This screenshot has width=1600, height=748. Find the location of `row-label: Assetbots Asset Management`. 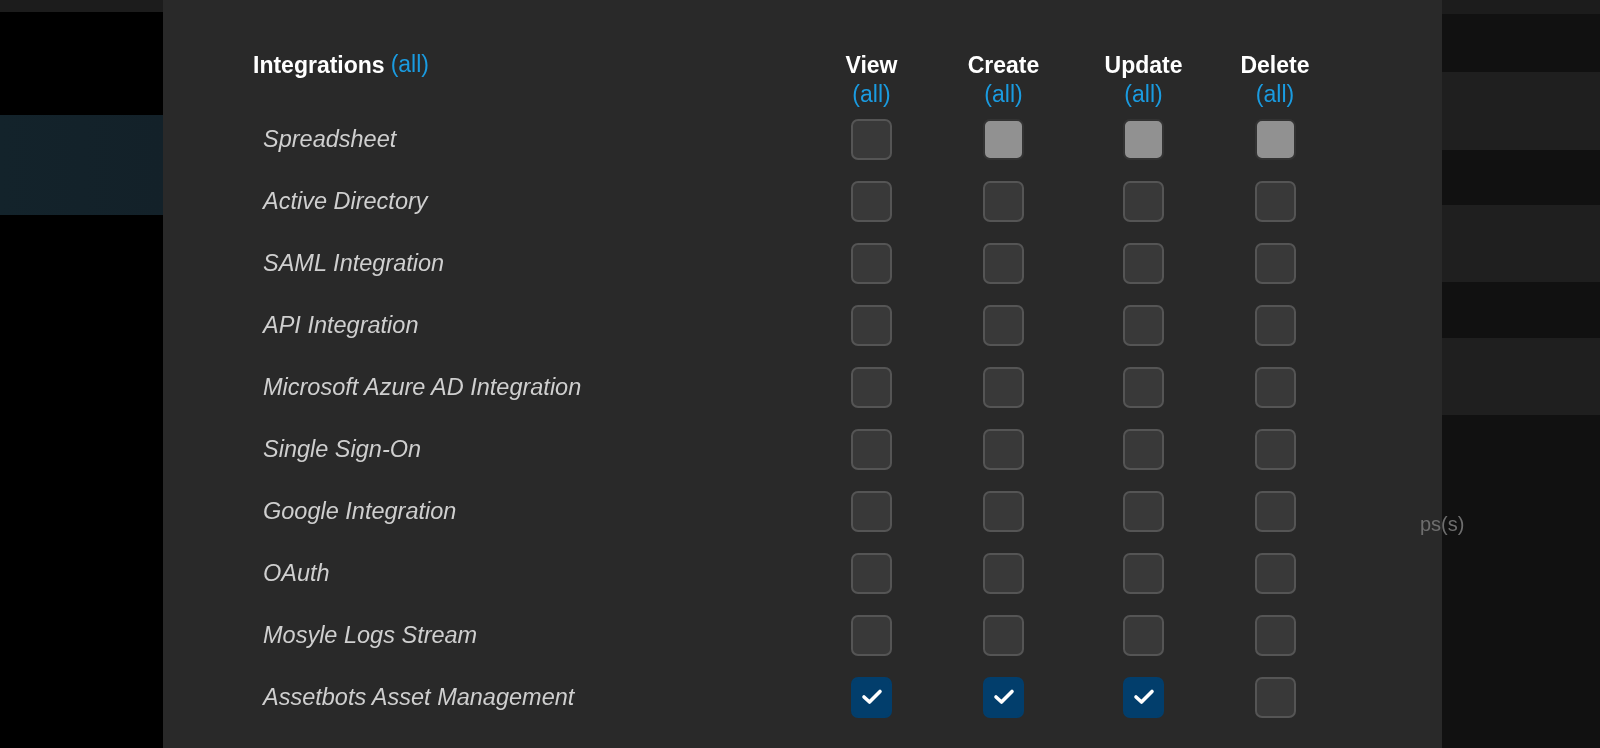

row-label: Assetbots Asset Management is located at coordinates (419, 697).